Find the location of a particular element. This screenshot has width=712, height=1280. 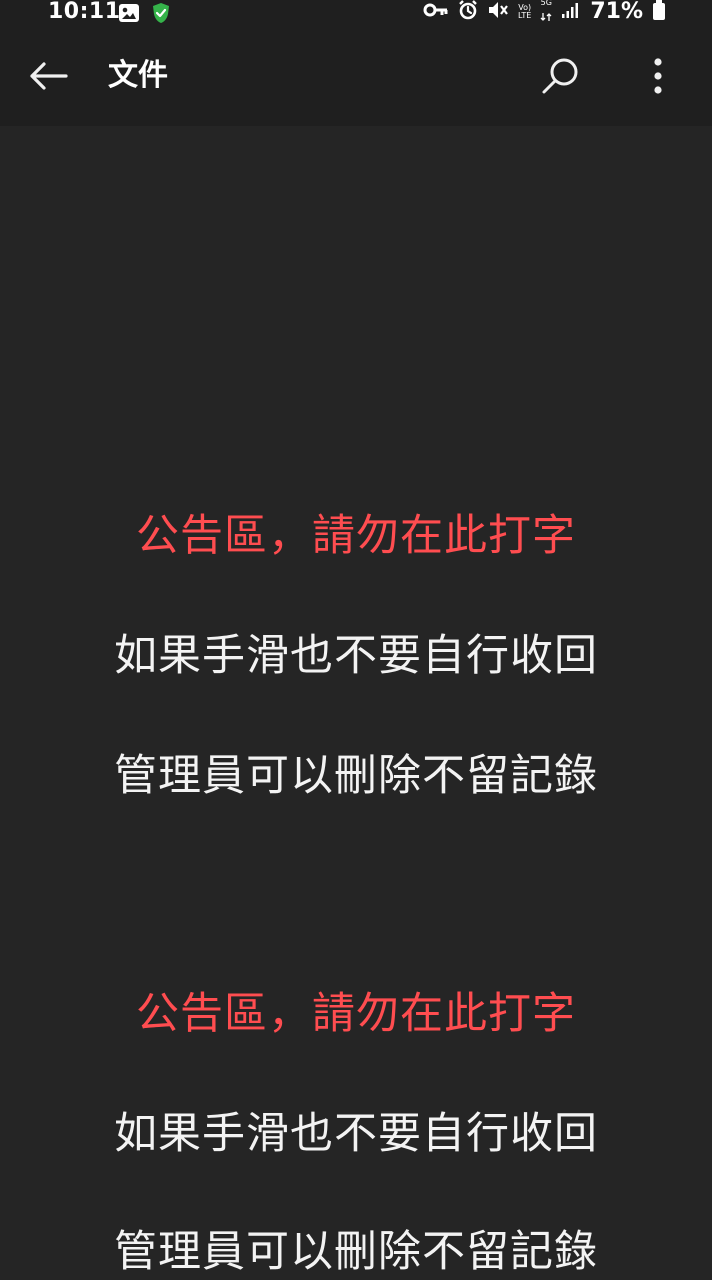

app-bar: 文件 is located at coordinates (356, 76).